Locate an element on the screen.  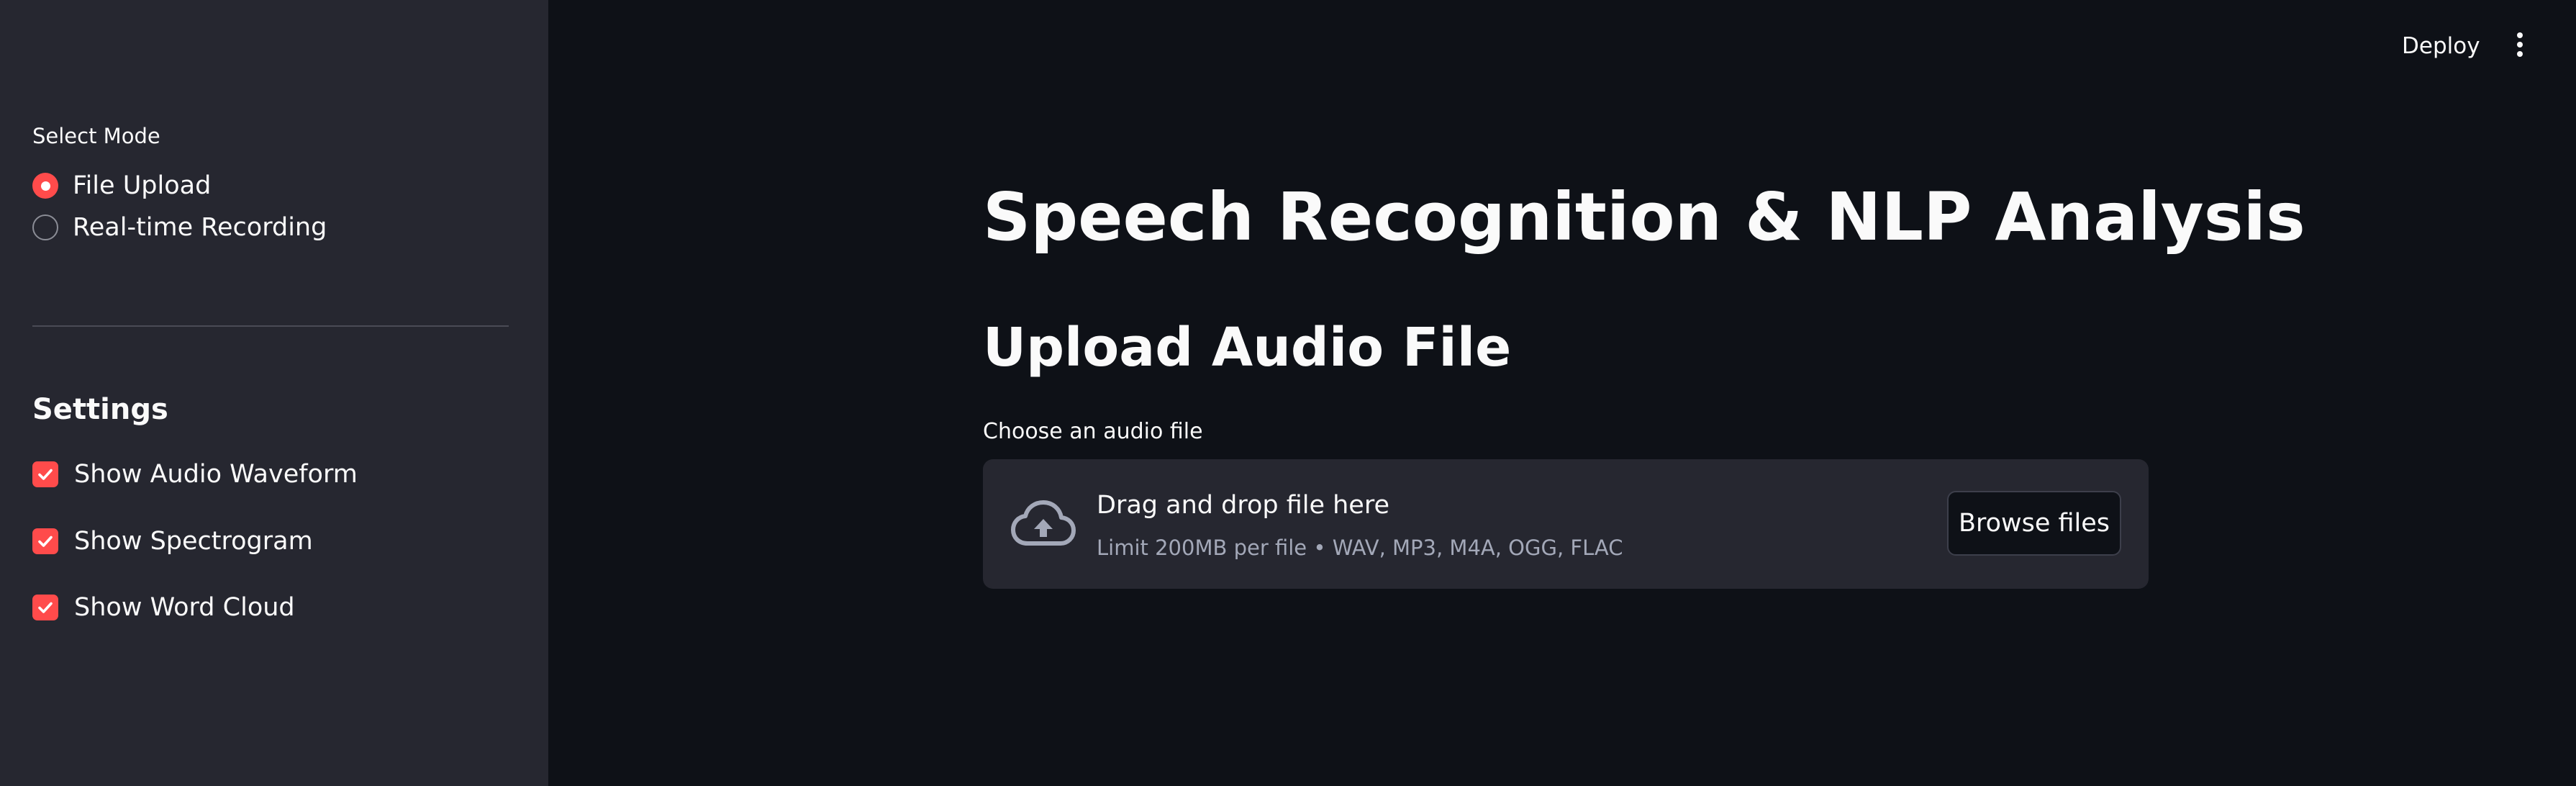
radio-label: File Upload is located at coordinates (142, 186).